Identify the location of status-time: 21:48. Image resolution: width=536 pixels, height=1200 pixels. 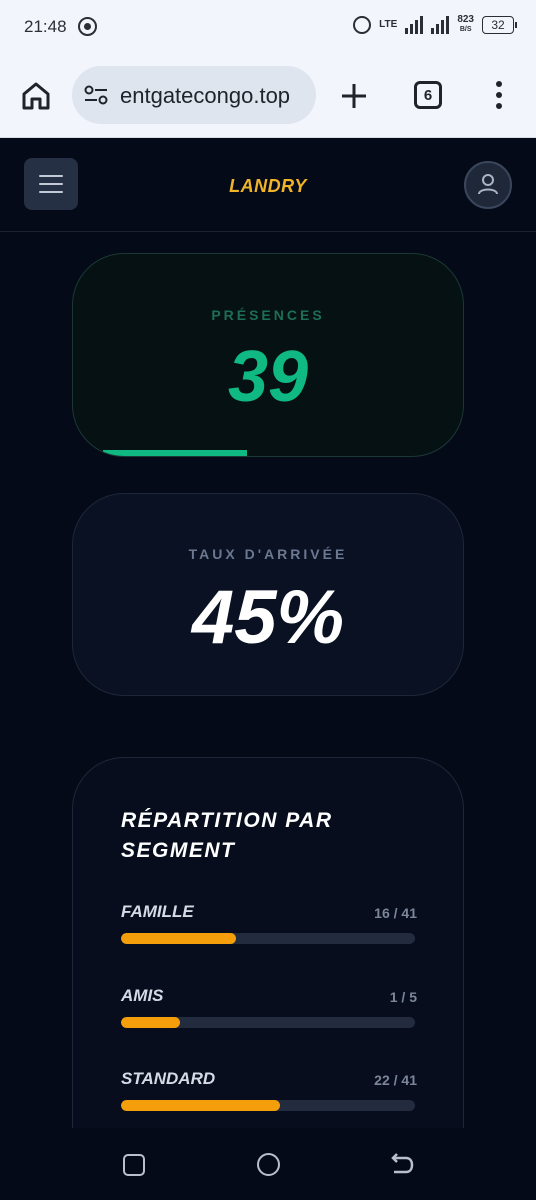
(45, 26).